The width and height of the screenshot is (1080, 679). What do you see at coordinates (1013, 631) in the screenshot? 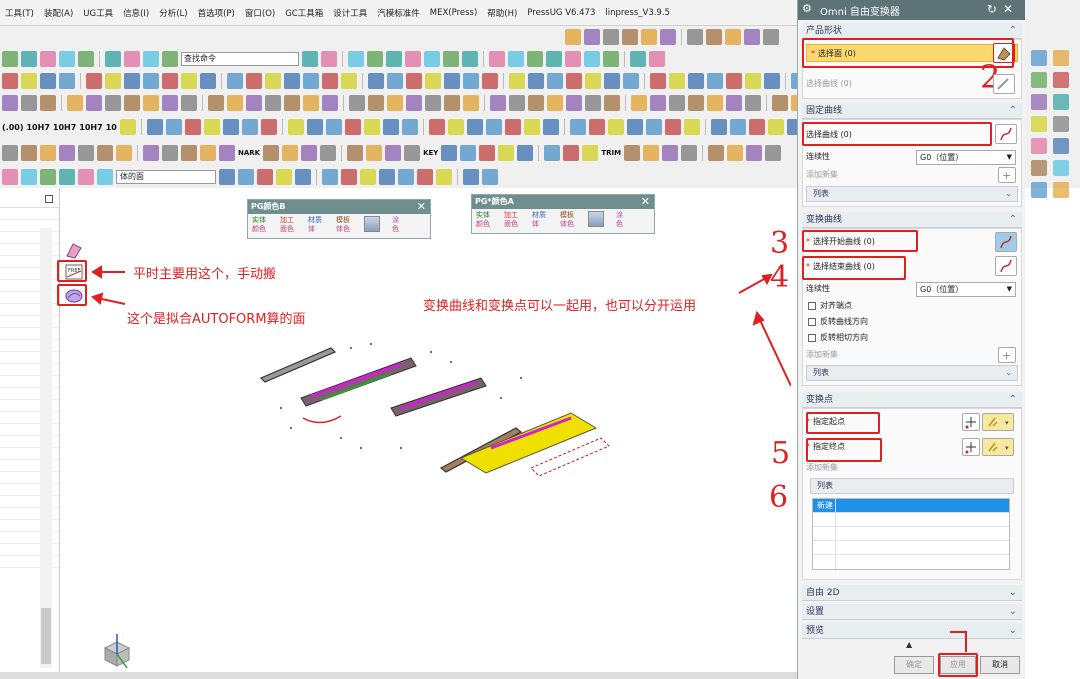
I see `chevron-down-icon: ⌄` at bounding box center [1013, 631].